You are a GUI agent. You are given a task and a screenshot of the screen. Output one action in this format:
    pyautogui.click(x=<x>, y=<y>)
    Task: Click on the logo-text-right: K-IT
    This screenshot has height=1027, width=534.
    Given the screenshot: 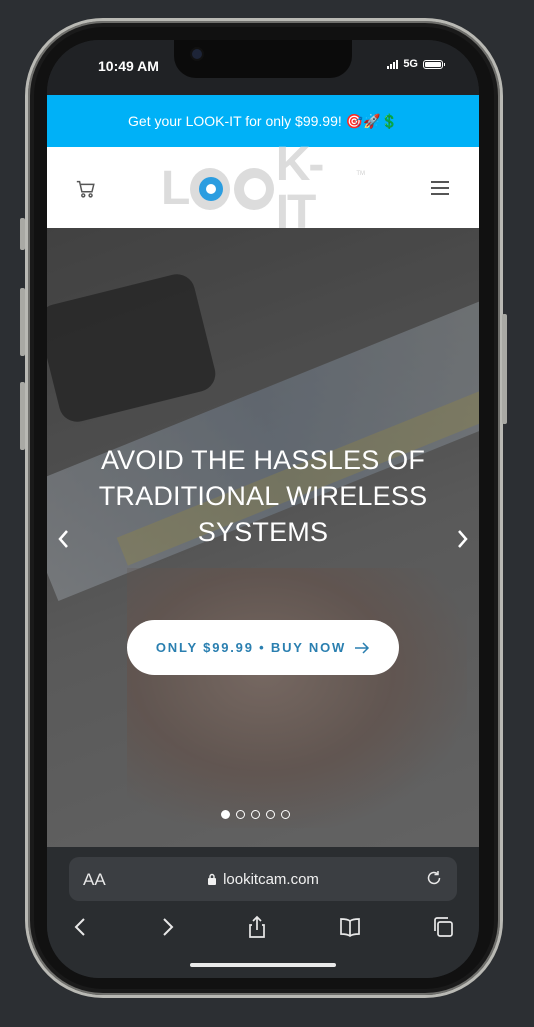 What is the action you would take?
    pyautogui.click(x=300, y=188)
    